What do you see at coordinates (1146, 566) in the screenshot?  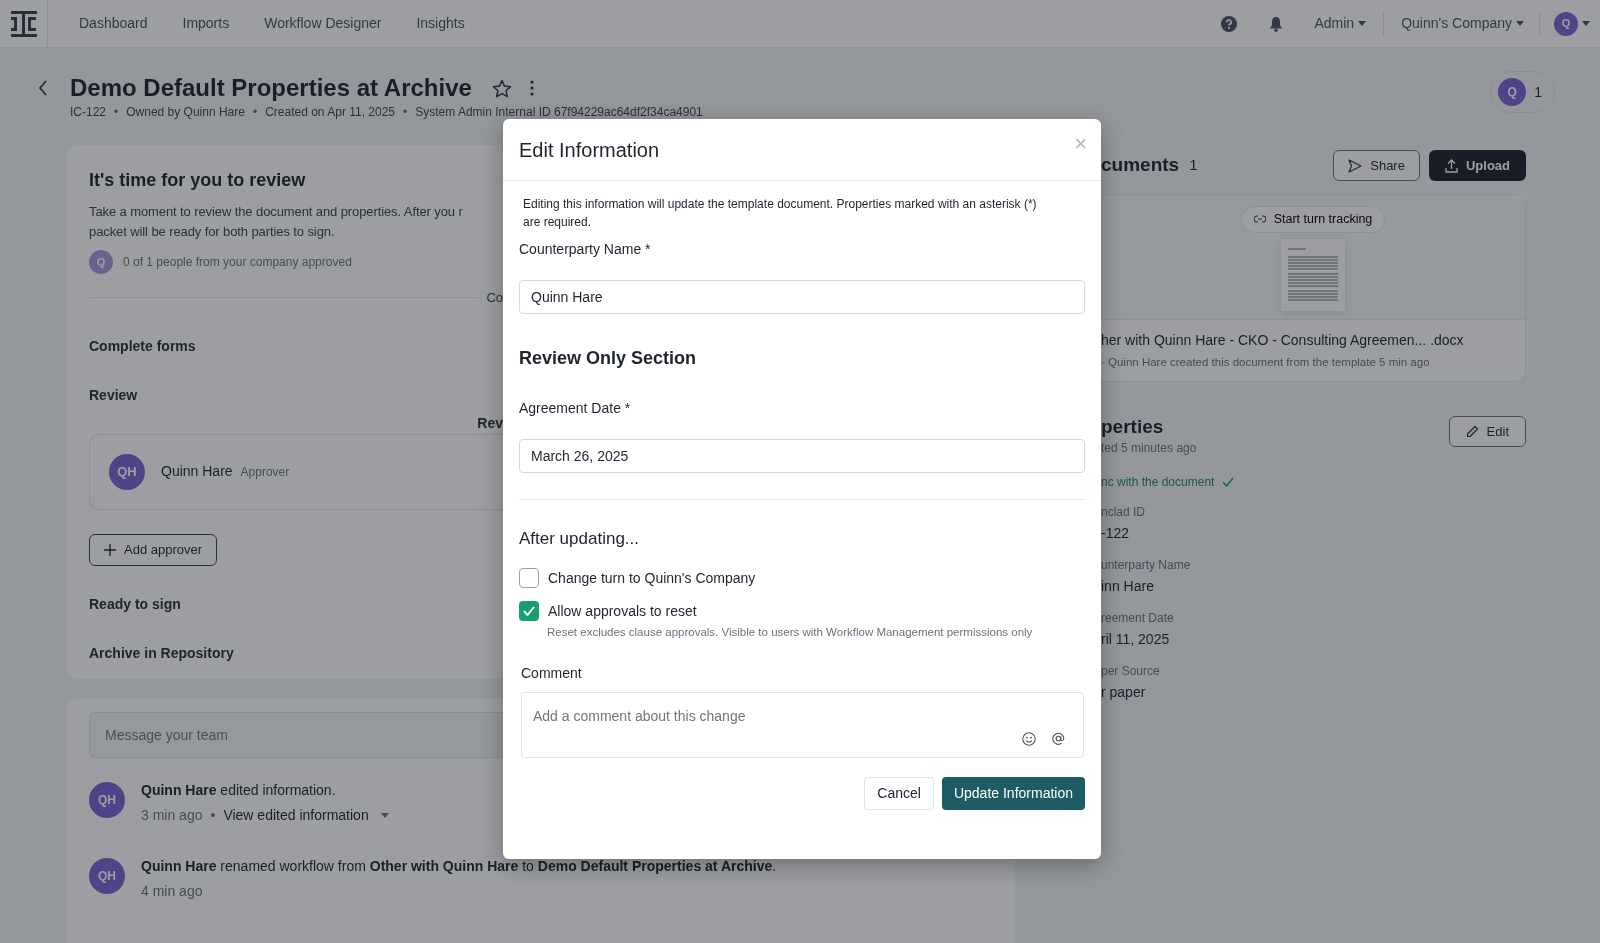 I see `field-label: unterparty Name` at bounding box center [1146, 566].